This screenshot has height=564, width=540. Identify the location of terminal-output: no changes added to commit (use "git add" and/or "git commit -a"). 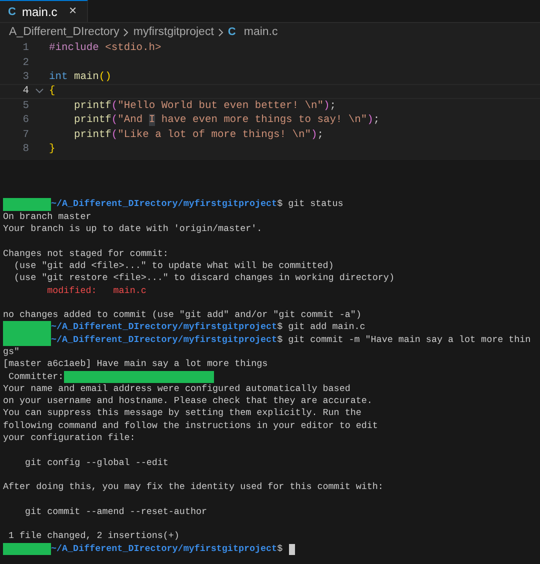
(182, 315).